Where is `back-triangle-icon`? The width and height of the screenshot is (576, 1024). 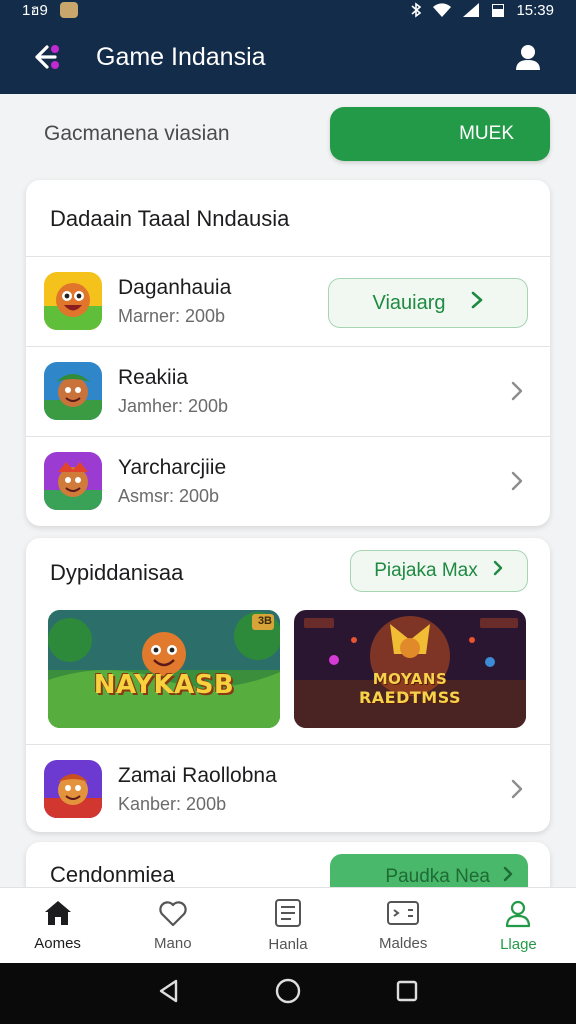 back-triangle-icon is located at coordinates (169, 993).